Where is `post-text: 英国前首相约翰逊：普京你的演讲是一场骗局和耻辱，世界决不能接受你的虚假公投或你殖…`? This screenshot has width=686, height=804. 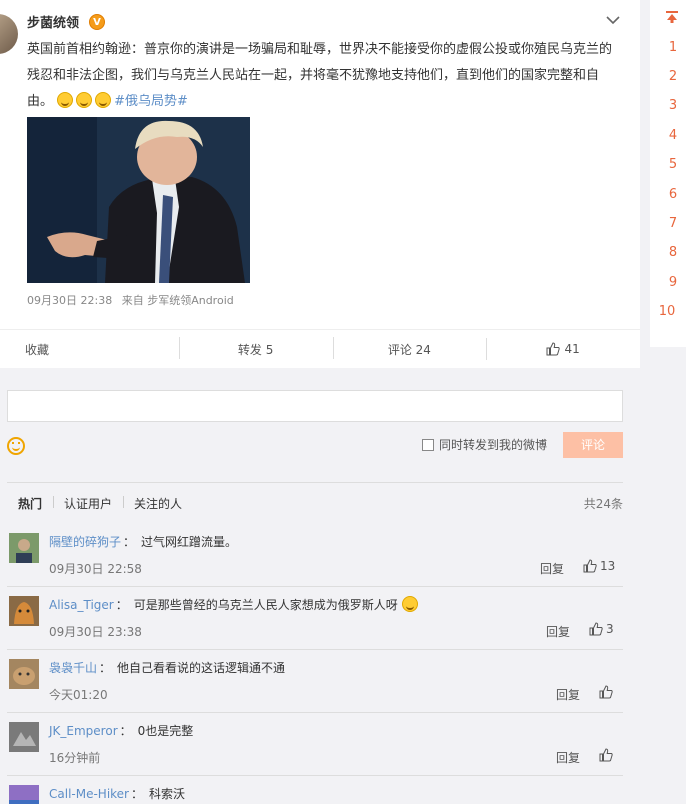
post-text: 英国前首相约翰逊：普京你的演讲是一场骗局和耻辱，世界决不能接受你的虚假公投或你殖… is located at coordinates (324, 76).